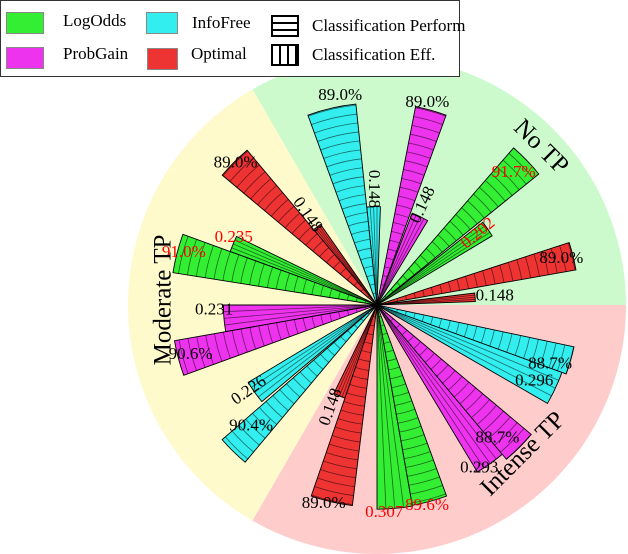 This screenshot has height=554, width=628. I want to click on legend-swatch-optimal, so click(162, 59).